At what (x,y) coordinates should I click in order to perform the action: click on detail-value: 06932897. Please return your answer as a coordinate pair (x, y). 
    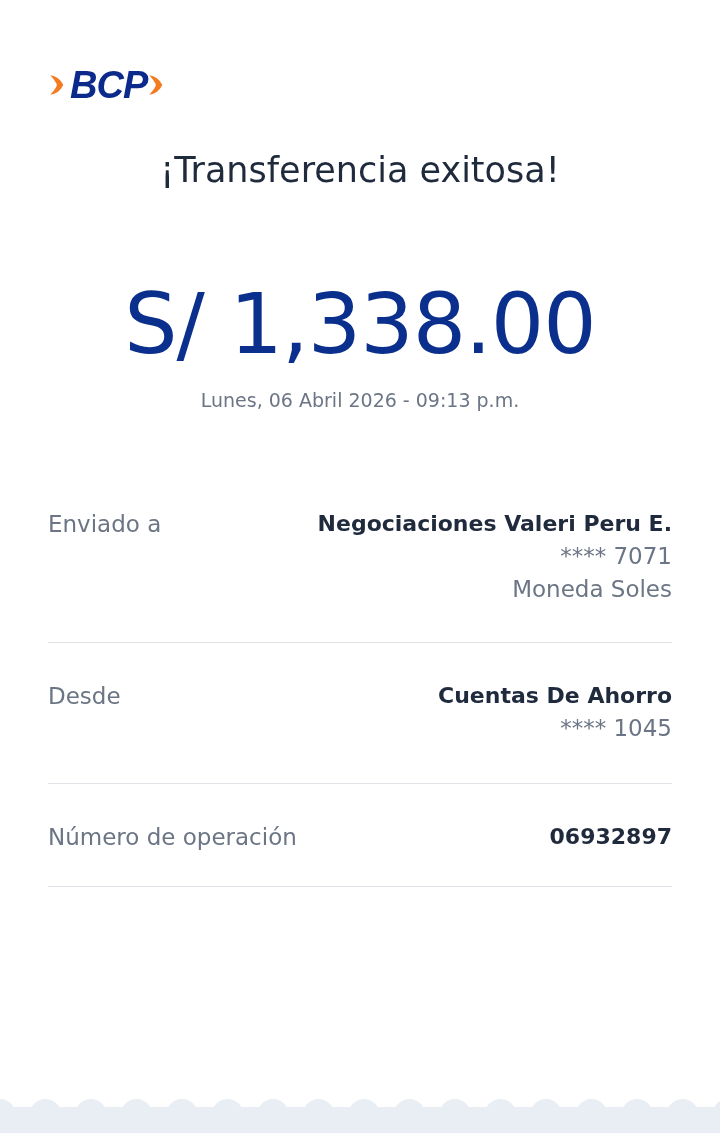
    Looking at the image, I should click on (610, 836).